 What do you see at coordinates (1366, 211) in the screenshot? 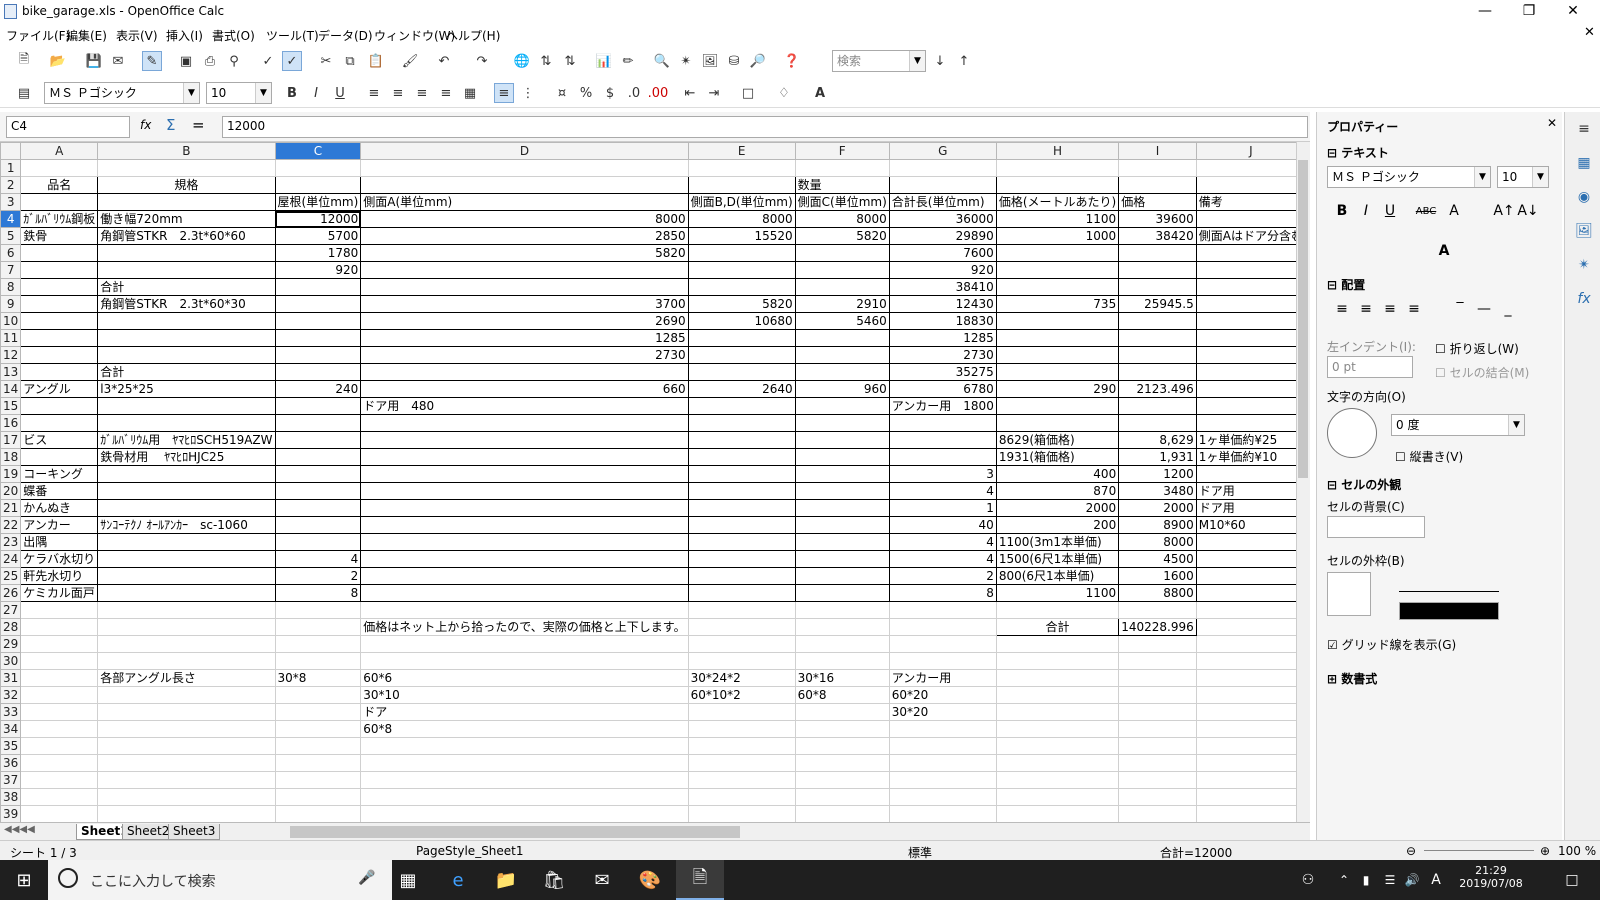
I see `sidebar-italic-icon: I` at bounding box center [1366, 211].